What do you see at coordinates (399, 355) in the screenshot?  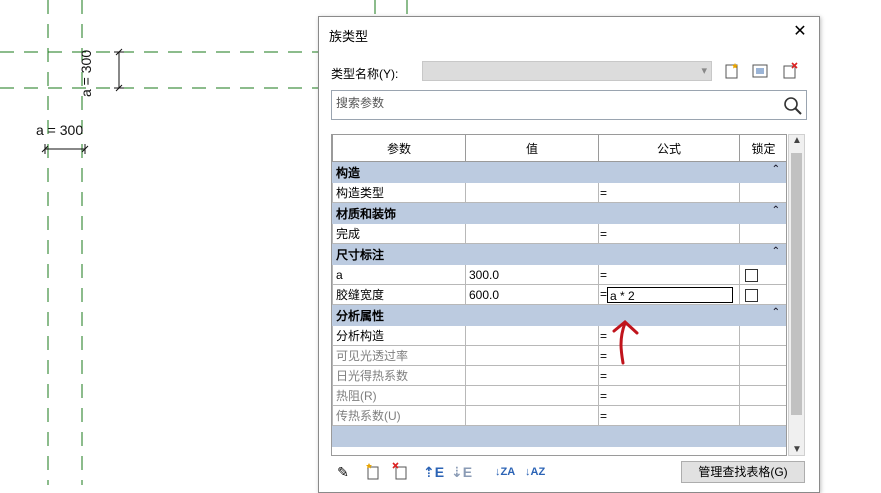 I see `parameter-name: 可见光透过率` at bounding box center [399, 355].